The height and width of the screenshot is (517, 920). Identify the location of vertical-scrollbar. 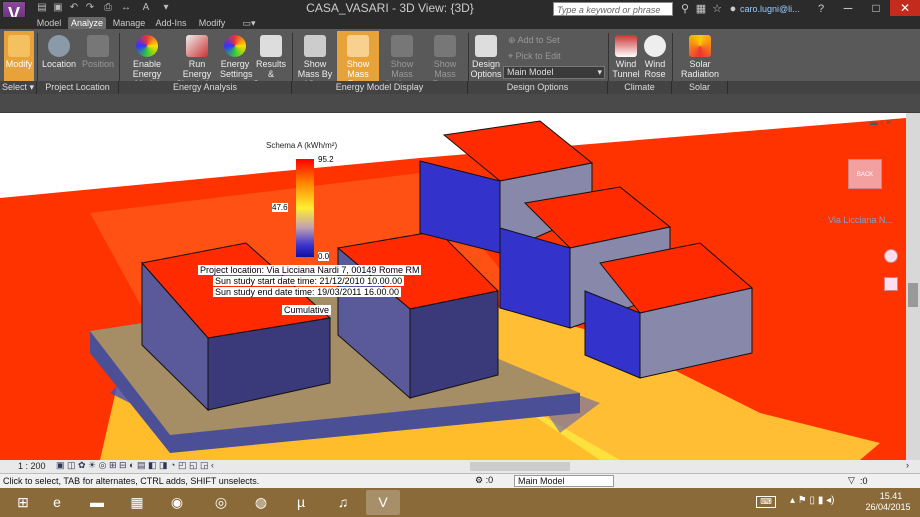
(913, 286).